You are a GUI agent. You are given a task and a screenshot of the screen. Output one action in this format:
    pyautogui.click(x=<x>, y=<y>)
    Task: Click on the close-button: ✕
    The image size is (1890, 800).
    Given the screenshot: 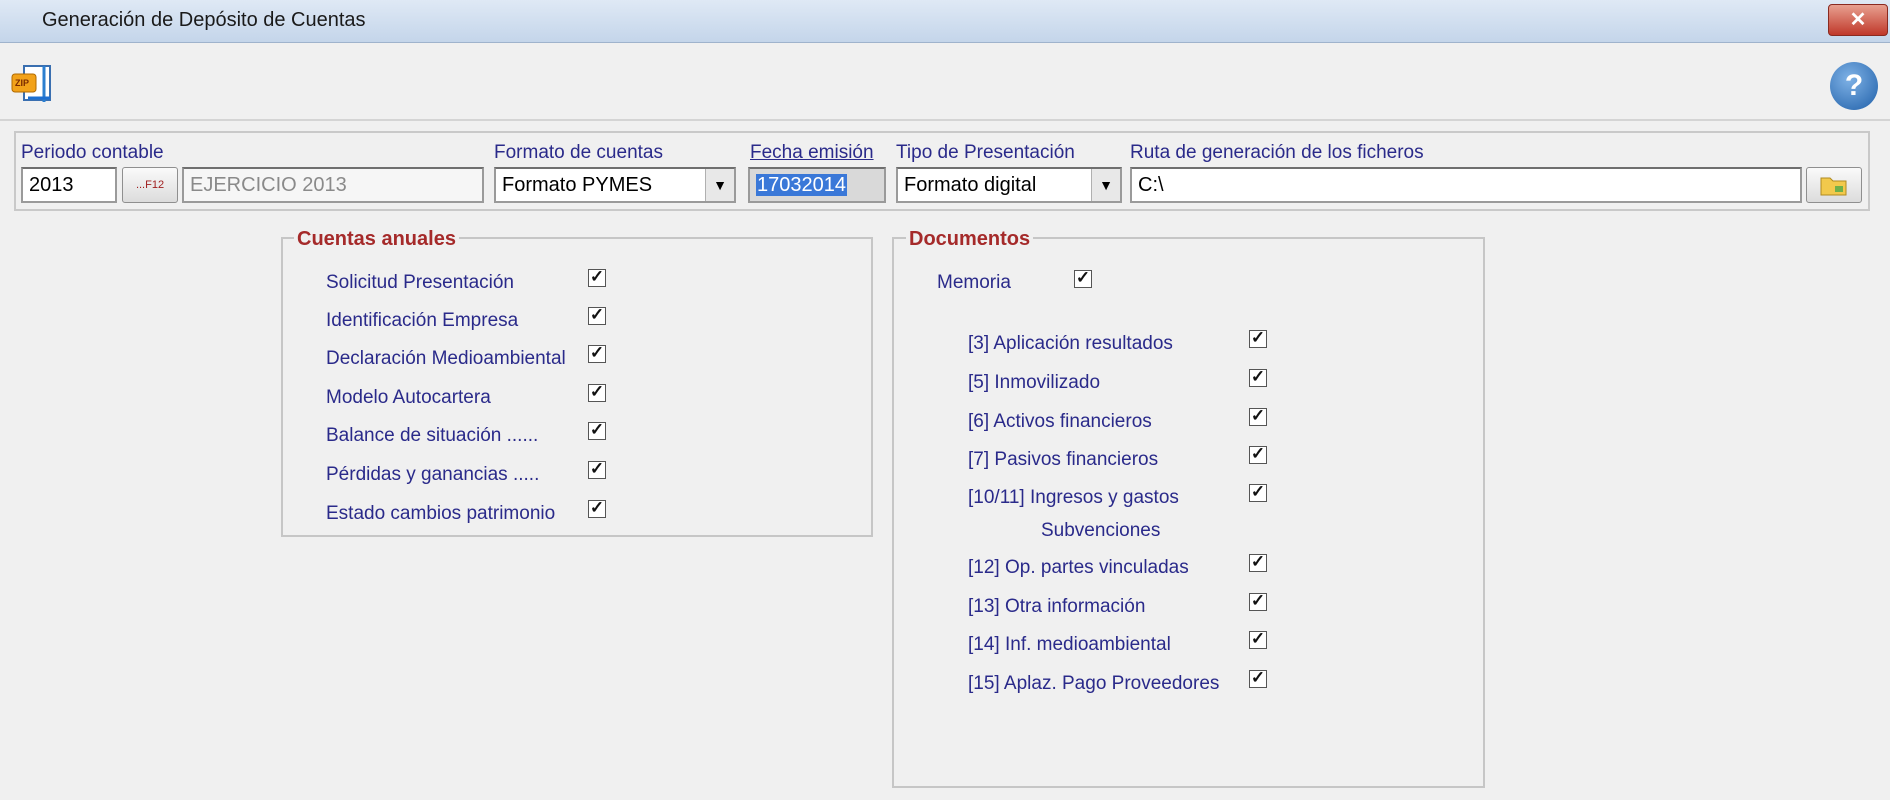 What is the action you would take?
    pyautogui.click(x=1858, y=20)
    